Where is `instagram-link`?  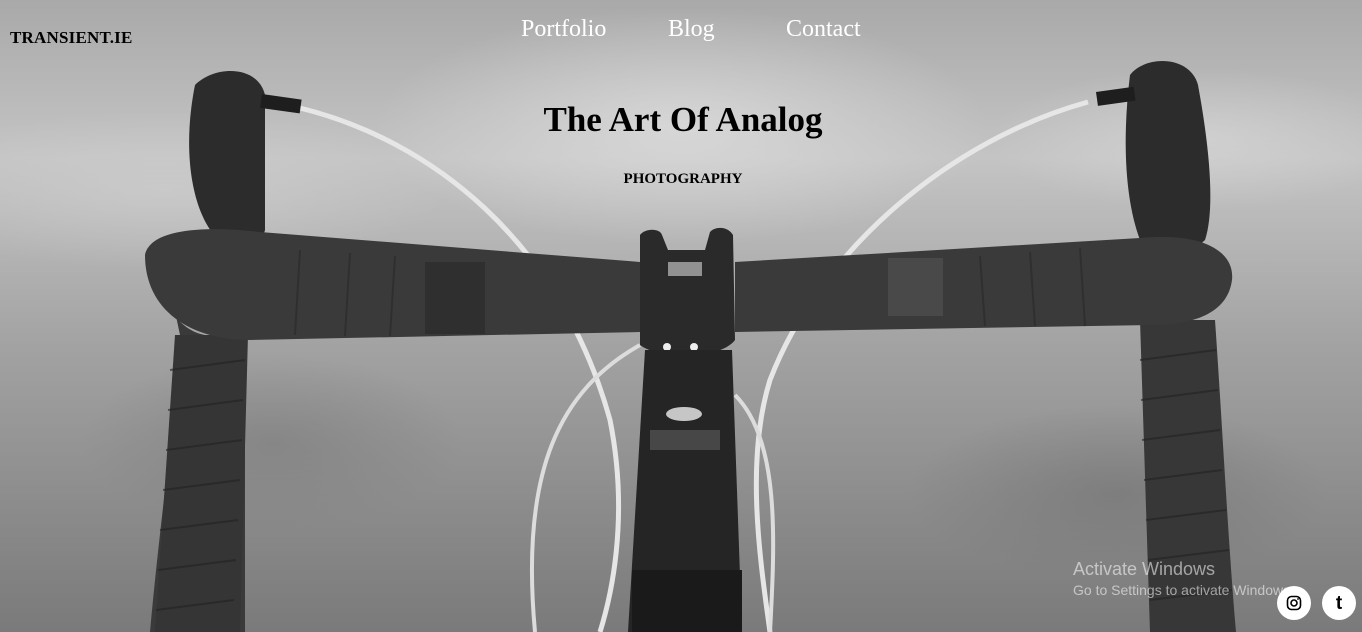
instagram-link is located at coordinates (1294, 603).